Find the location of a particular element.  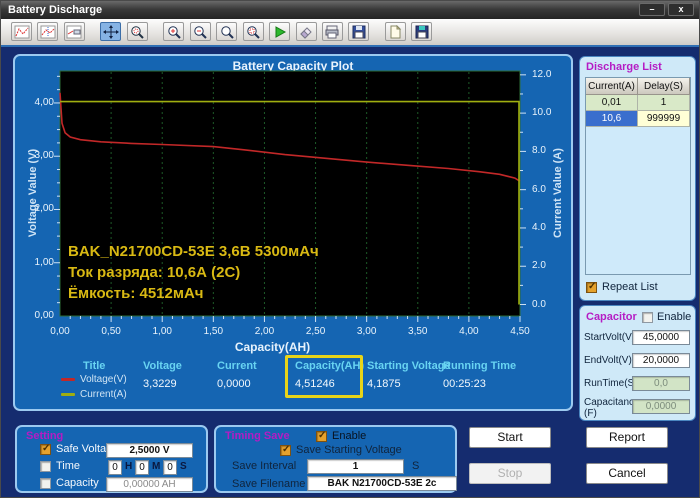

save-data-tool-button is located at coordinates (422, 31).